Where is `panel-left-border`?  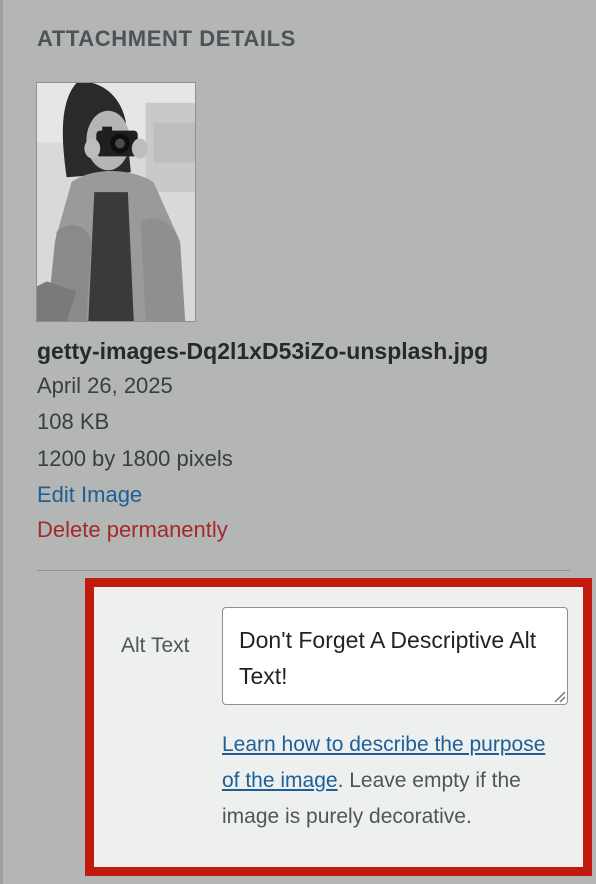 panel-left-border is located at coordinates (1, 442).